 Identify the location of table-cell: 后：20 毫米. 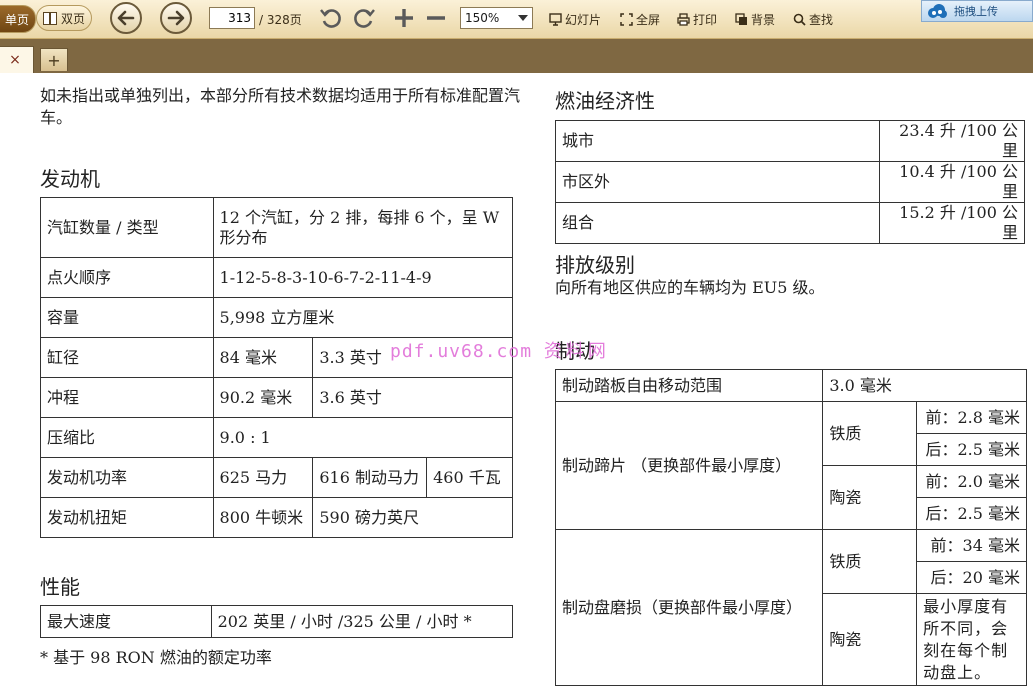
(971, 577).